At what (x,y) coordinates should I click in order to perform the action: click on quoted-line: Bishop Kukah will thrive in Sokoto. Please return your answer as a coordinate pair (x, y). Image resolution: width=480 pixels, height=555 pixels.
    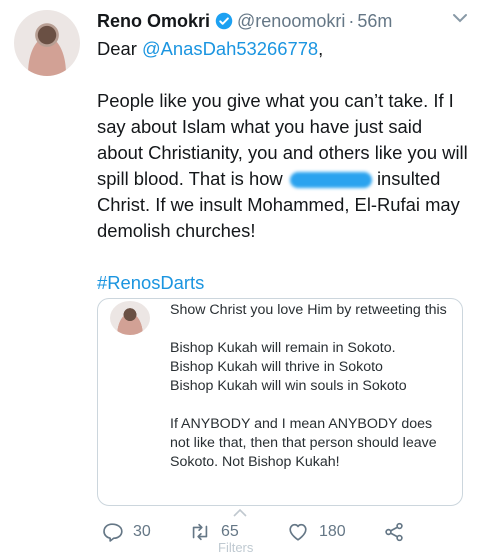
    Looking at the image, I should click on (276, 367).